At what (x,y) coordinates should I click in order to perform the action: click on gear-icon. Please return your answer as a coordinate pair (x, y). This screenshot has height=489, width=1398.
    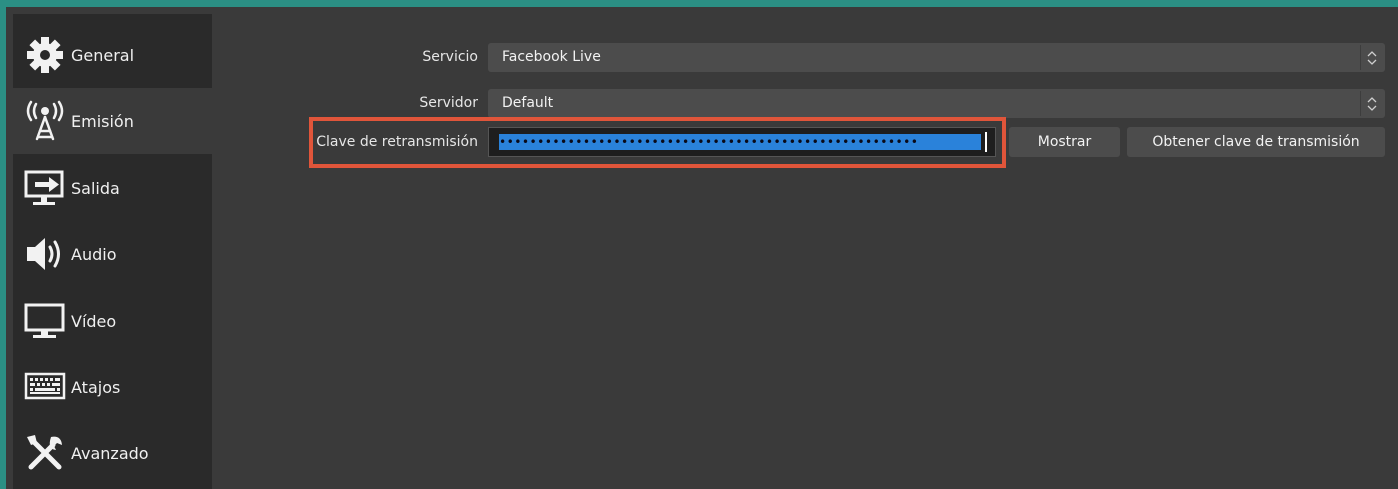
    Looking at the image, I should click on (45, 55).